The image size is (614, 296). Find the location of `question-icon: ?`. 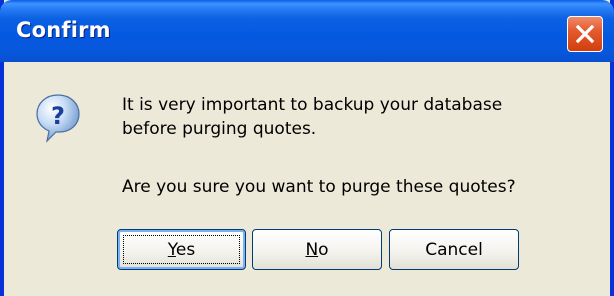

question-icon: ? is located at coordinates (58, 118).